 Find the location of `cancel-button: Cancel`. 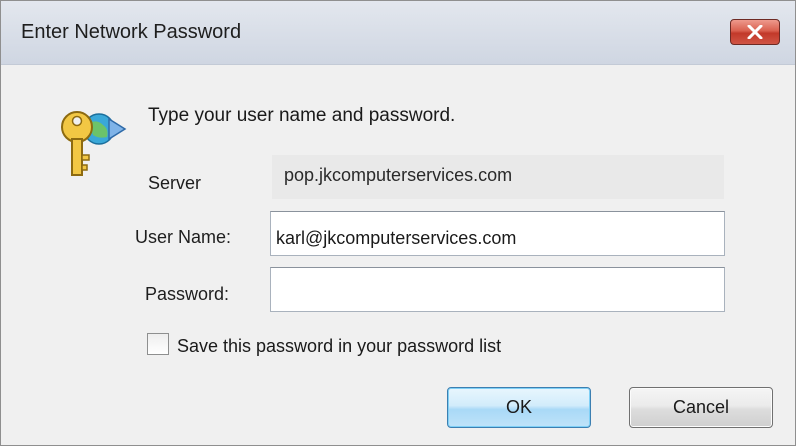

cancel-button: Cancel is located at coordinates (701, 407).